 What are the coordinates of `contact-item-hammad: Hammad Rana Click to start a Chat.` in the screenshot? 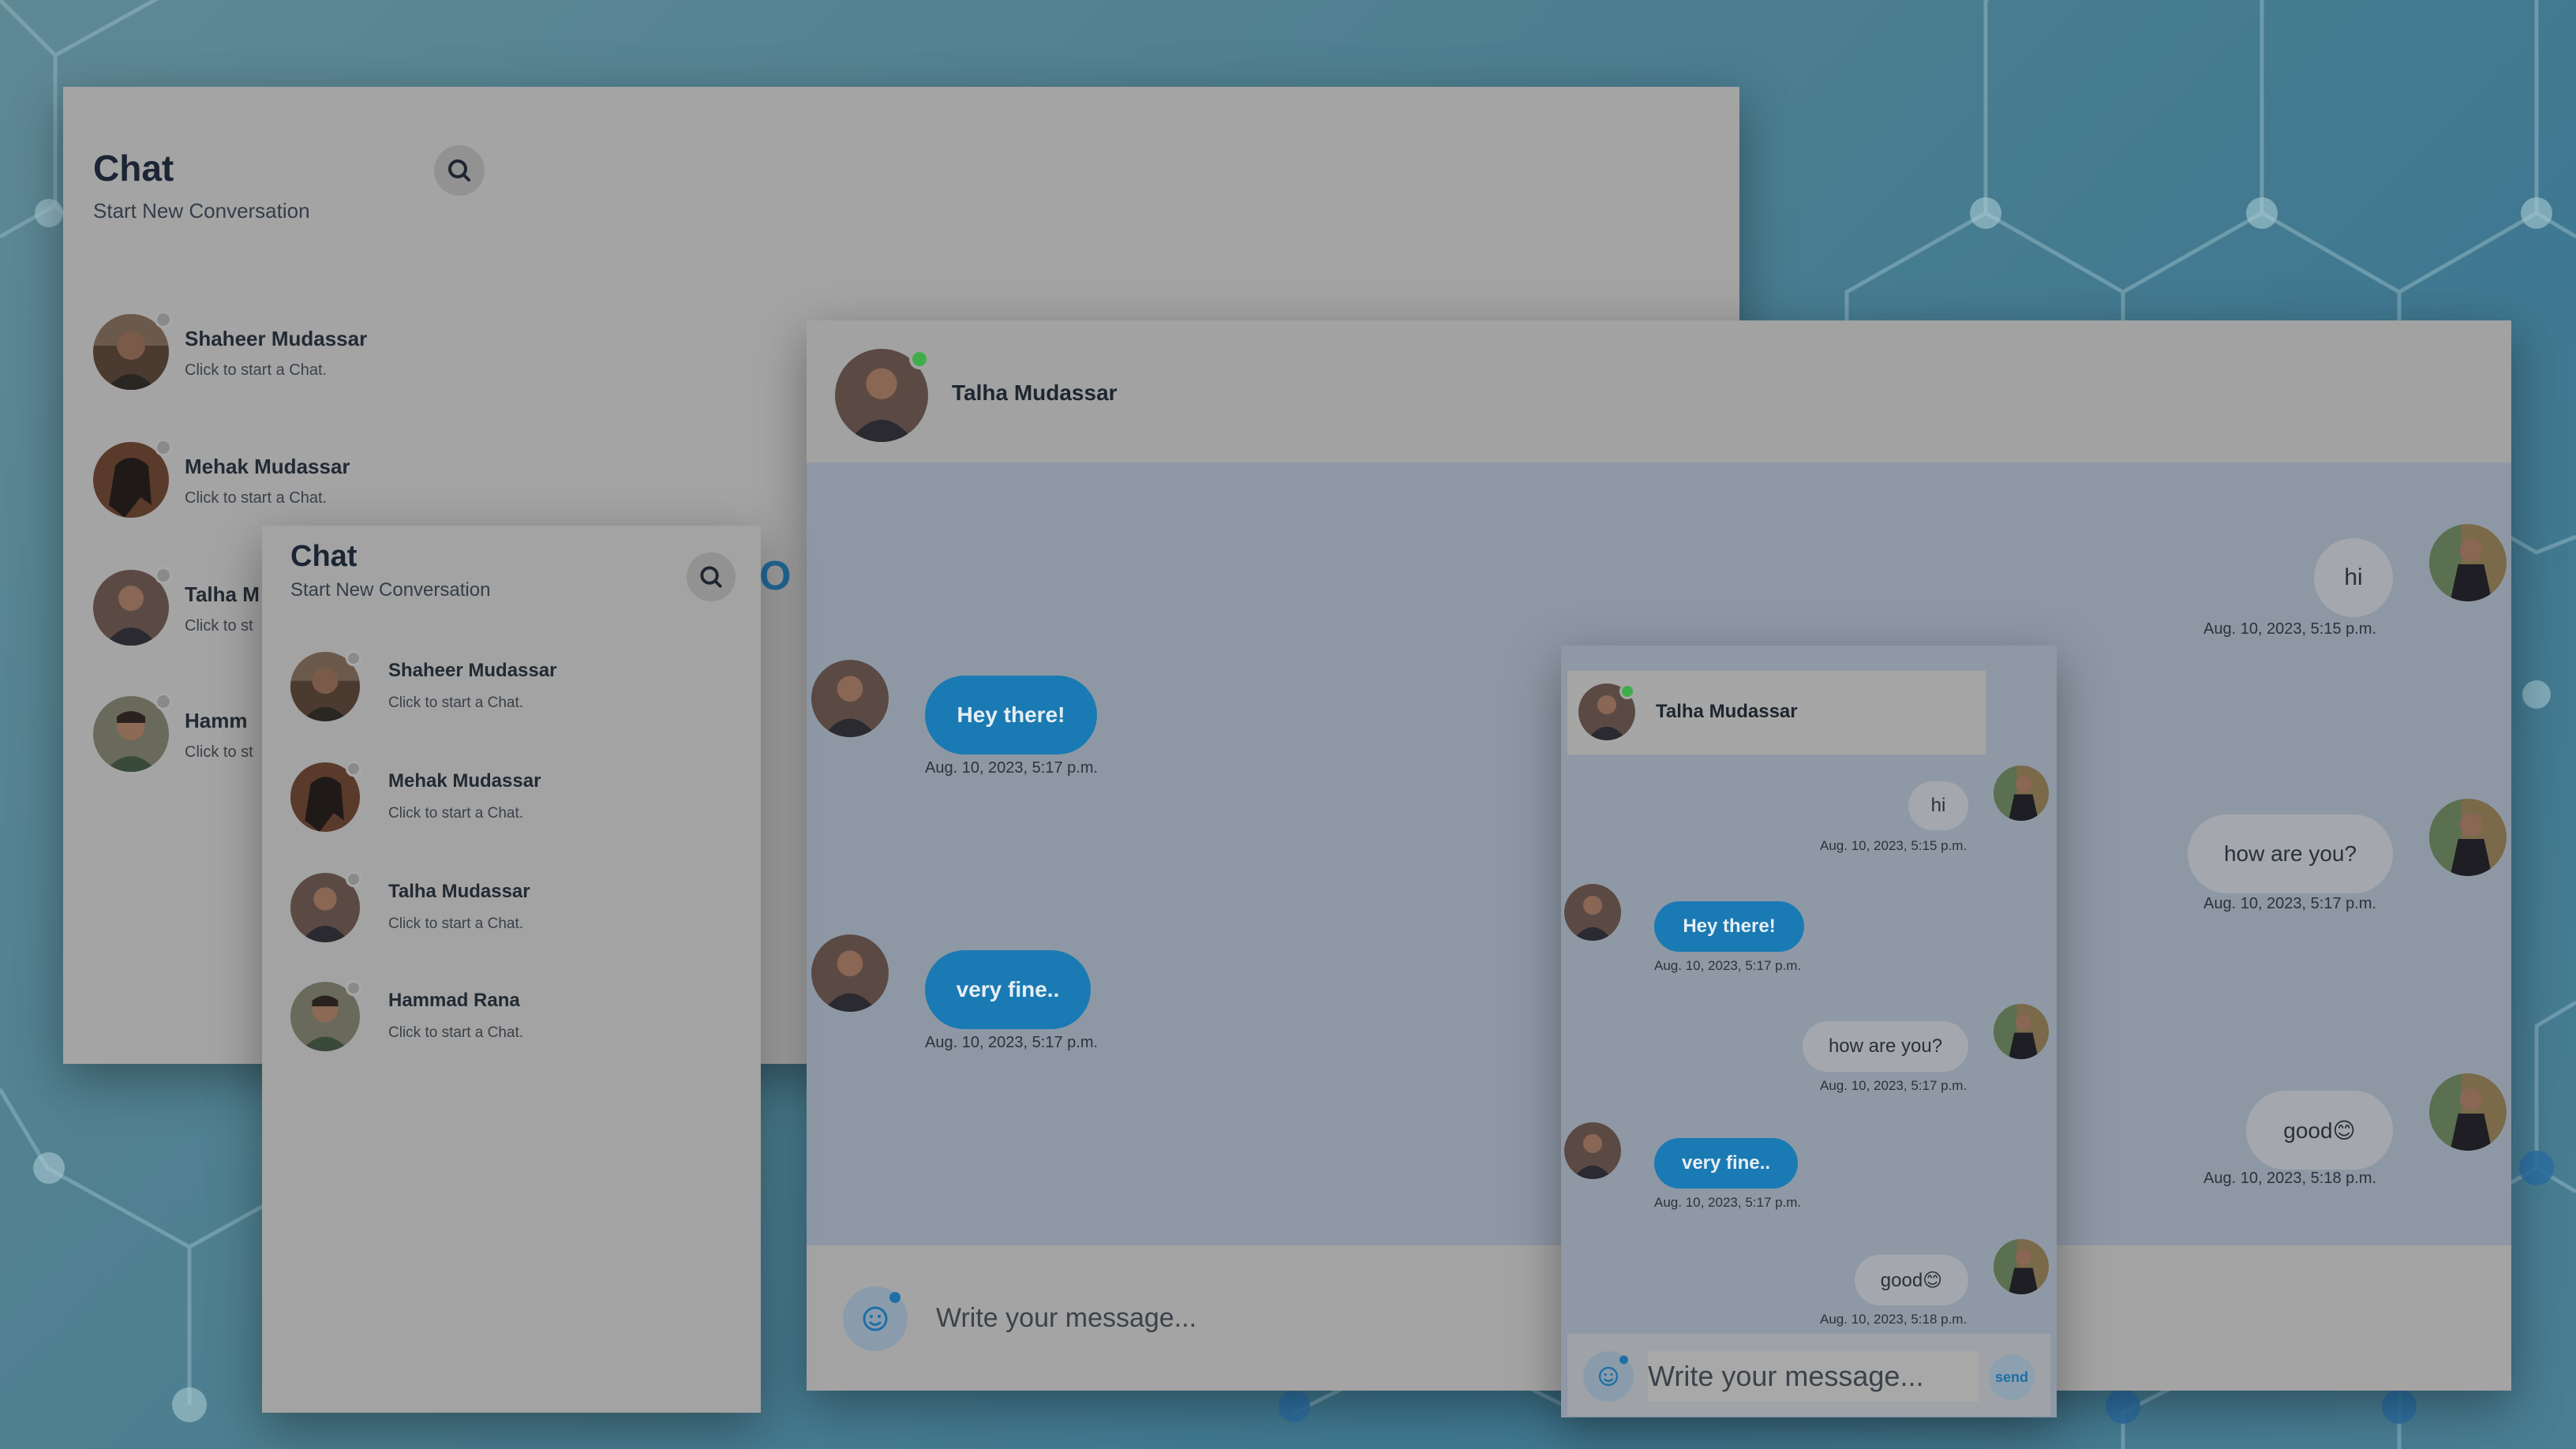 It's located at (519, 1018).